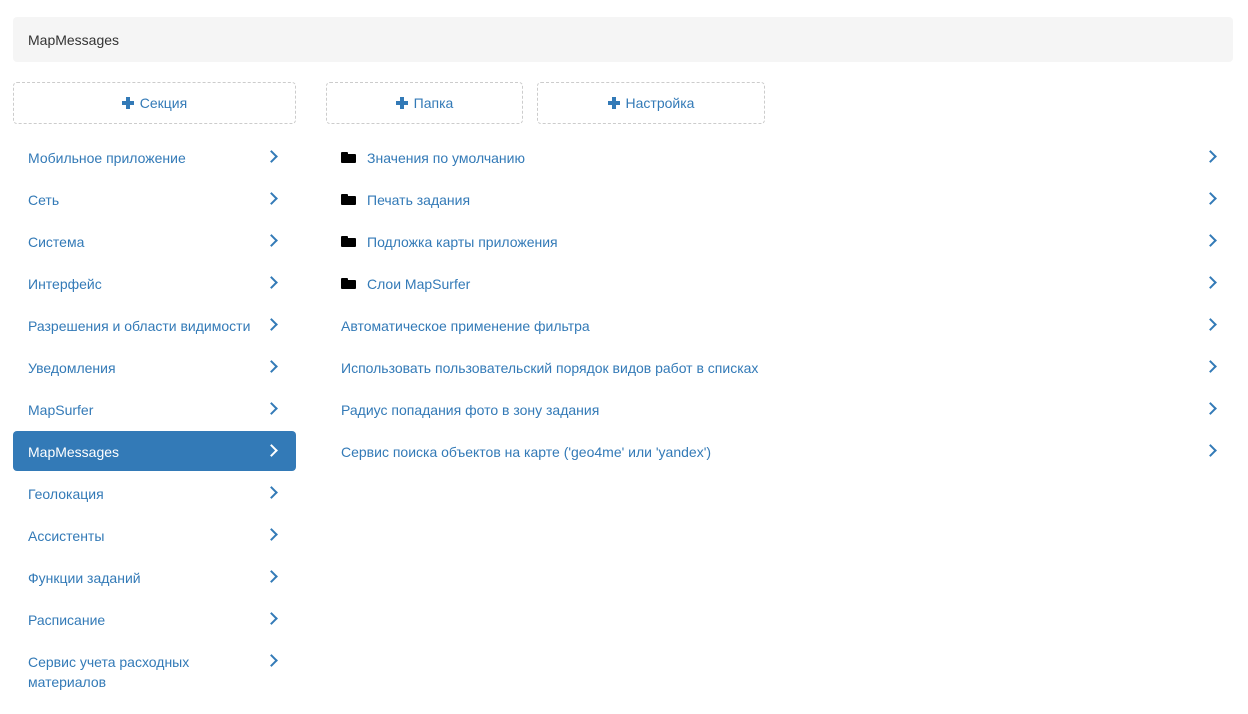 This screenshot has width=1248, height=714. I want to click on add-folder-label: Папка, so click(433, 103).